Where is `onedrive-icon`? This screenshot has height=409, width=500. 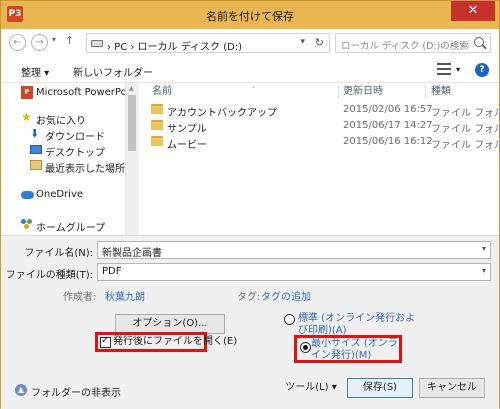
onedrive-icon is located at coordinates (27, 195).